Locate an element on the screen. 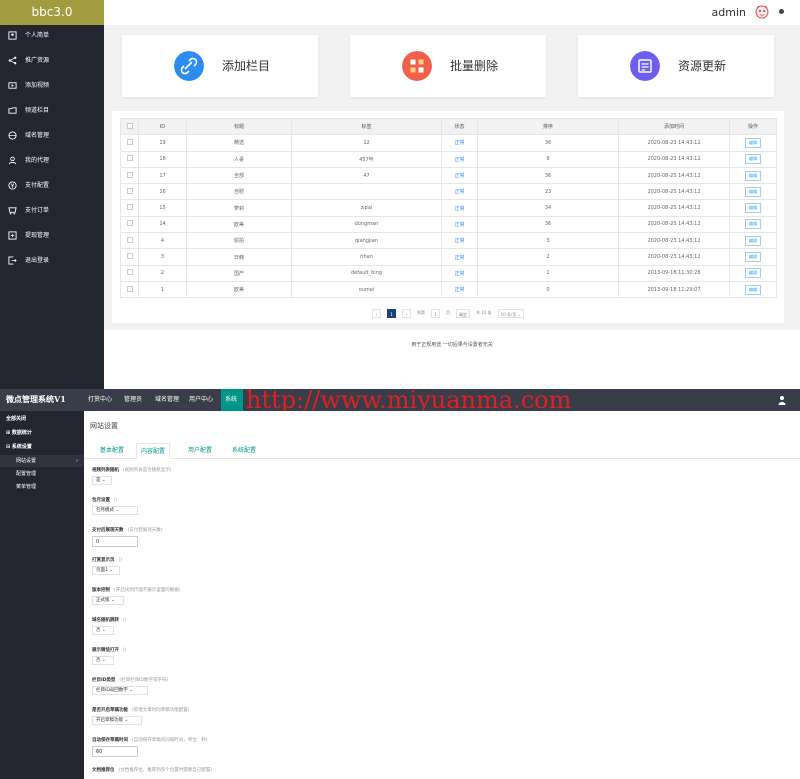 This screenshot has height=779, width=800. sidebar-item-profile: 个人简单 is located at coordinates (52, 36).